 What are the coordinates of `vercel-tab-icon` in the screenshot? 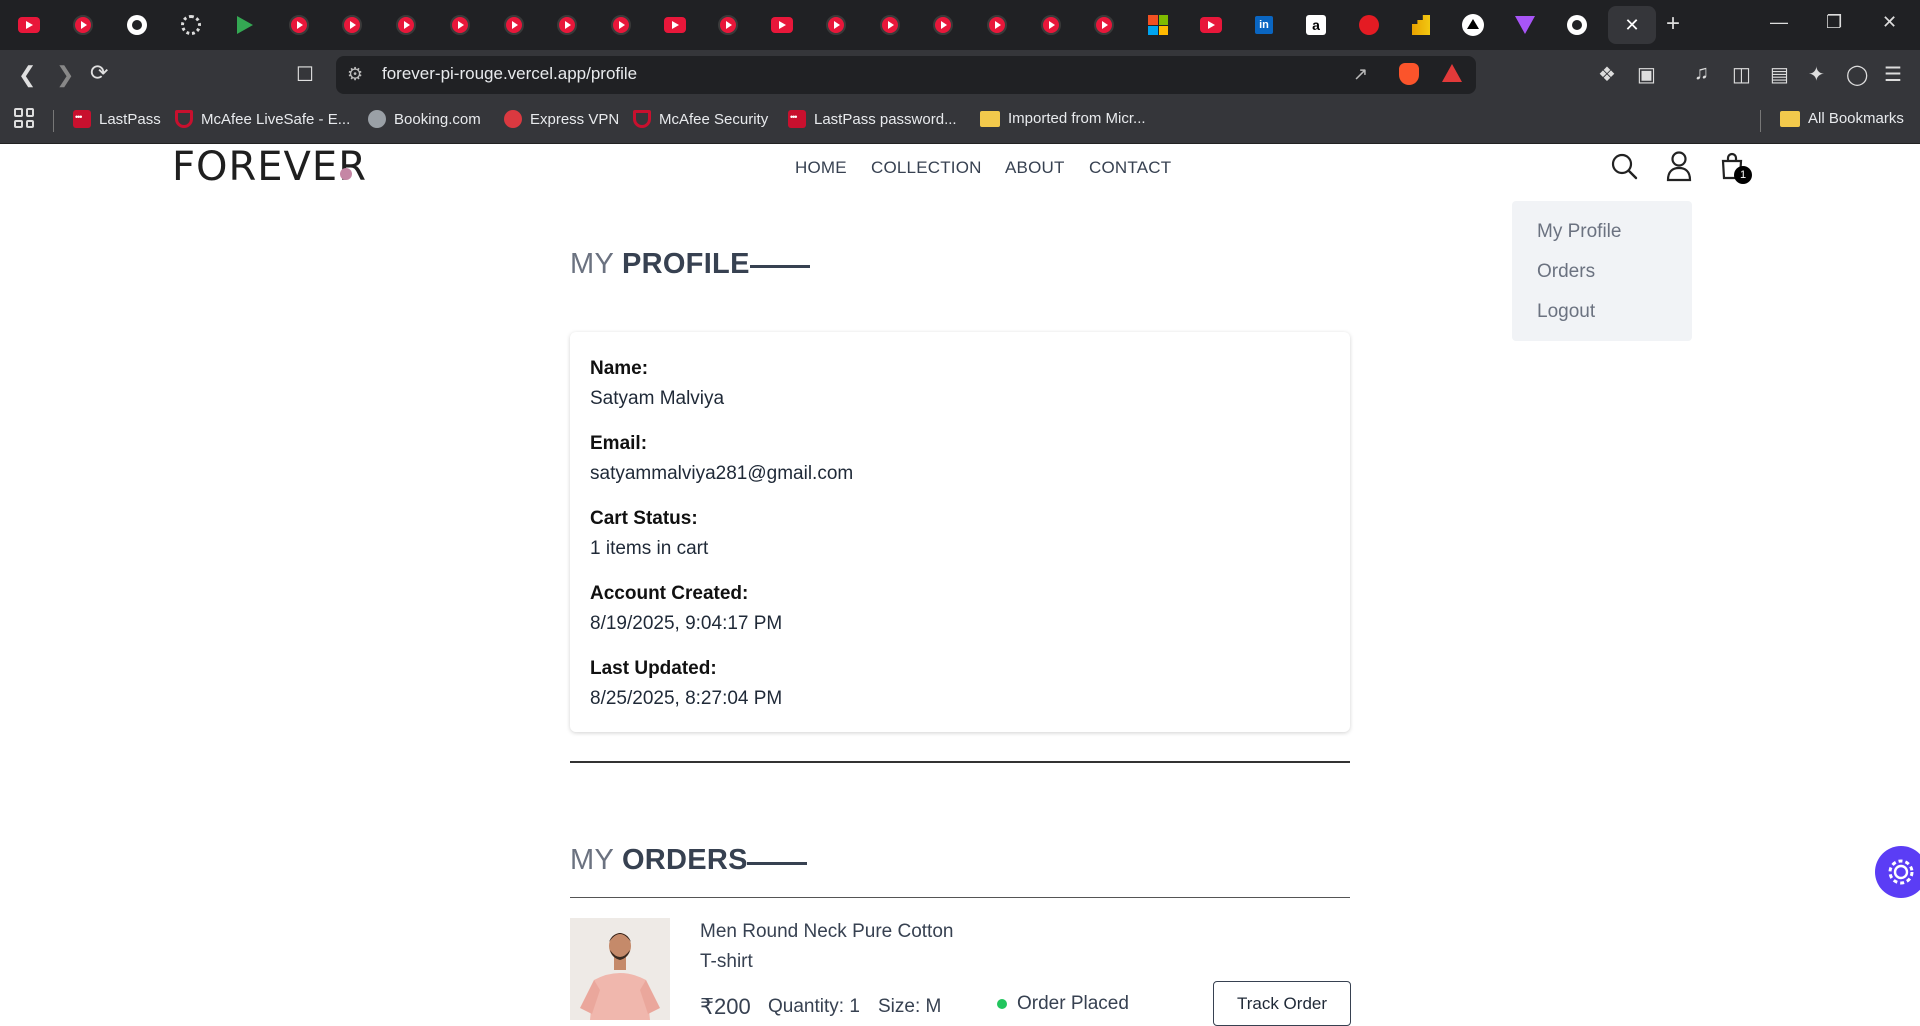 It's located at (1473, 25).